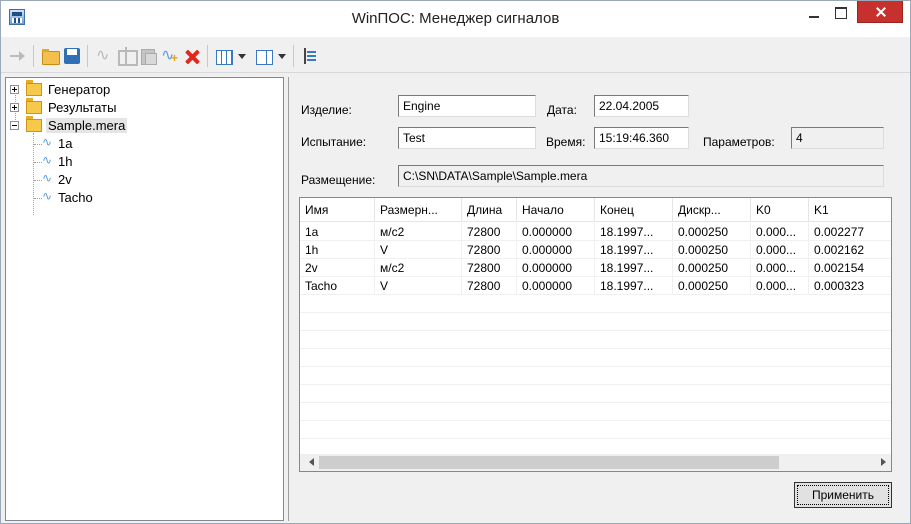 This screenshot has height=524, width=911. I want to click on date-label: Дата:, so click(562, 110).